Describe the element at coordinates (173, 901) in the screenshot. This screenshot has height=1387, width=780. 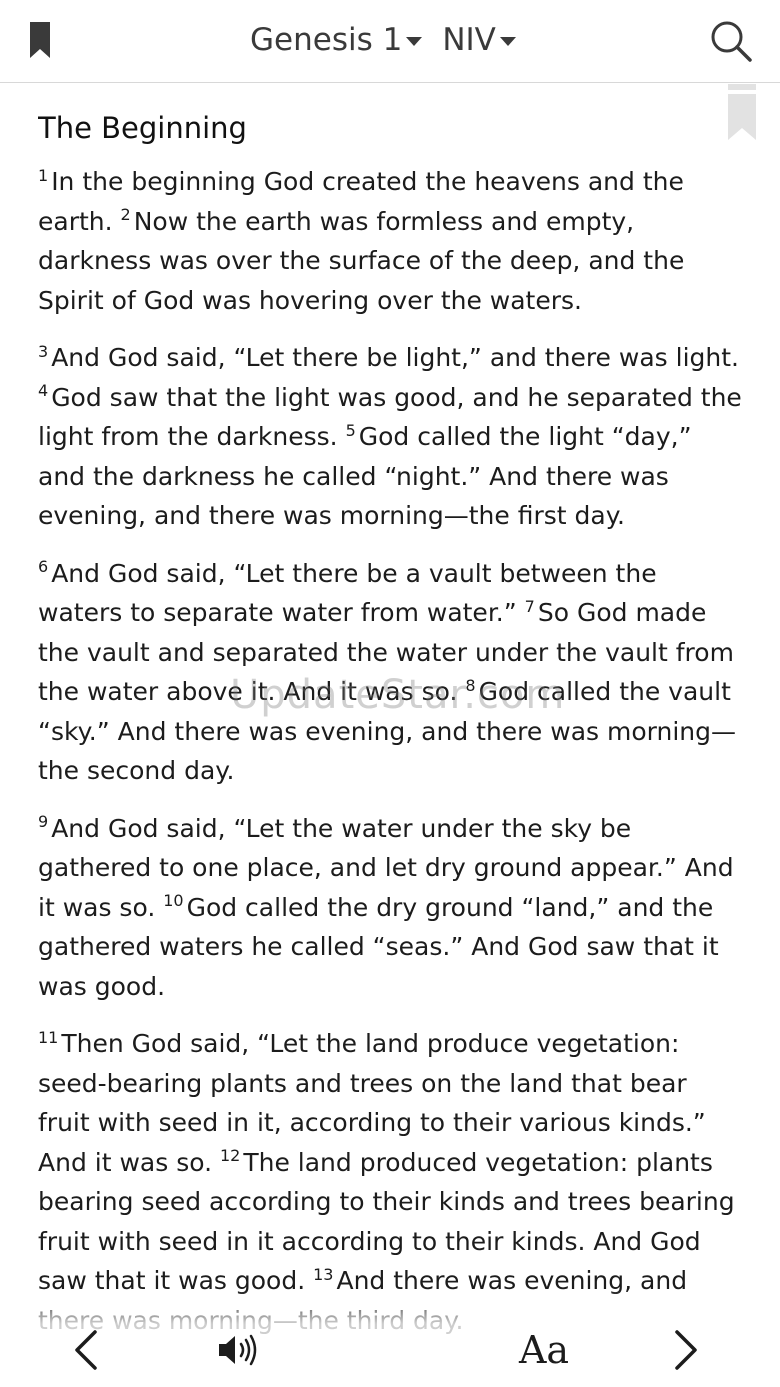
I see `verse-number: 10` at that location.